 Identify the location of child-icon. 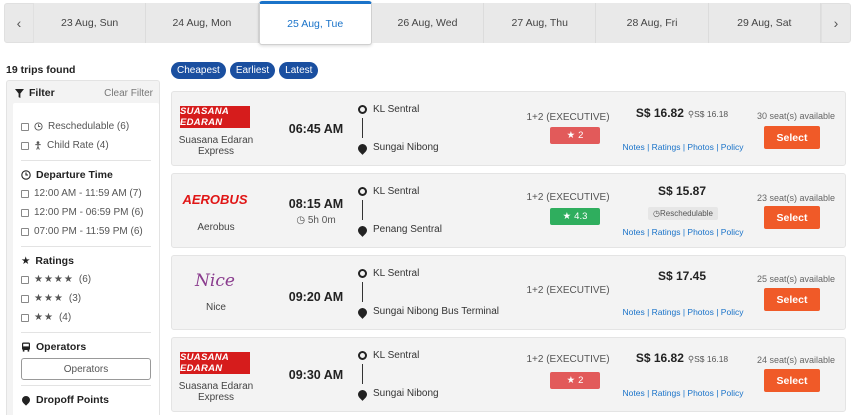
(38, 145).